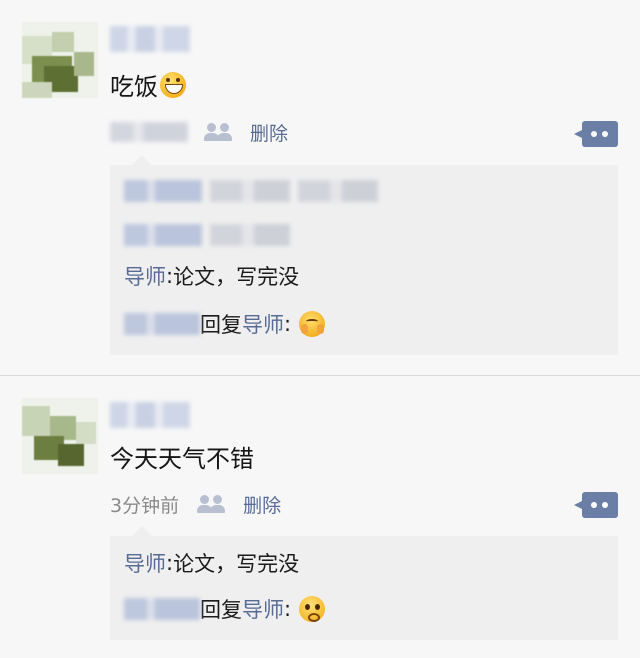 The image size is (640, 658). What do you see at coordinates (195, 504) in the screenshot?
I see `post-meta: 3分钟前 删除` at bounding box center [195, 504].